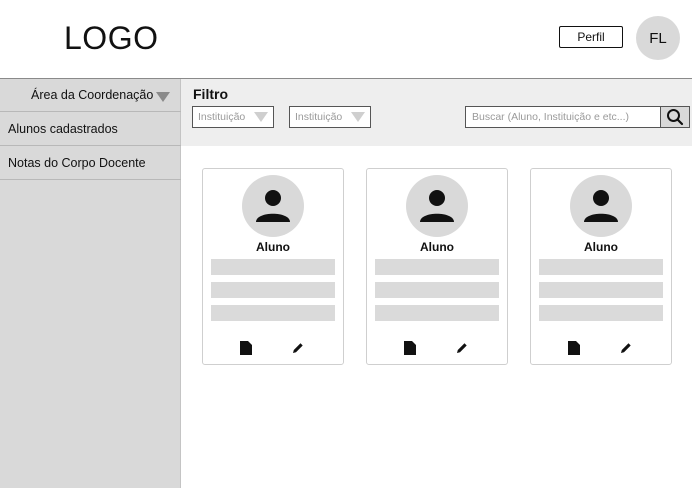 The width and height of the screenshot is (692, 488). What do you see at coordinates (210, 94) in the screenshot?
I see `filter-title: Filtro` at bounding box center [210, 94].